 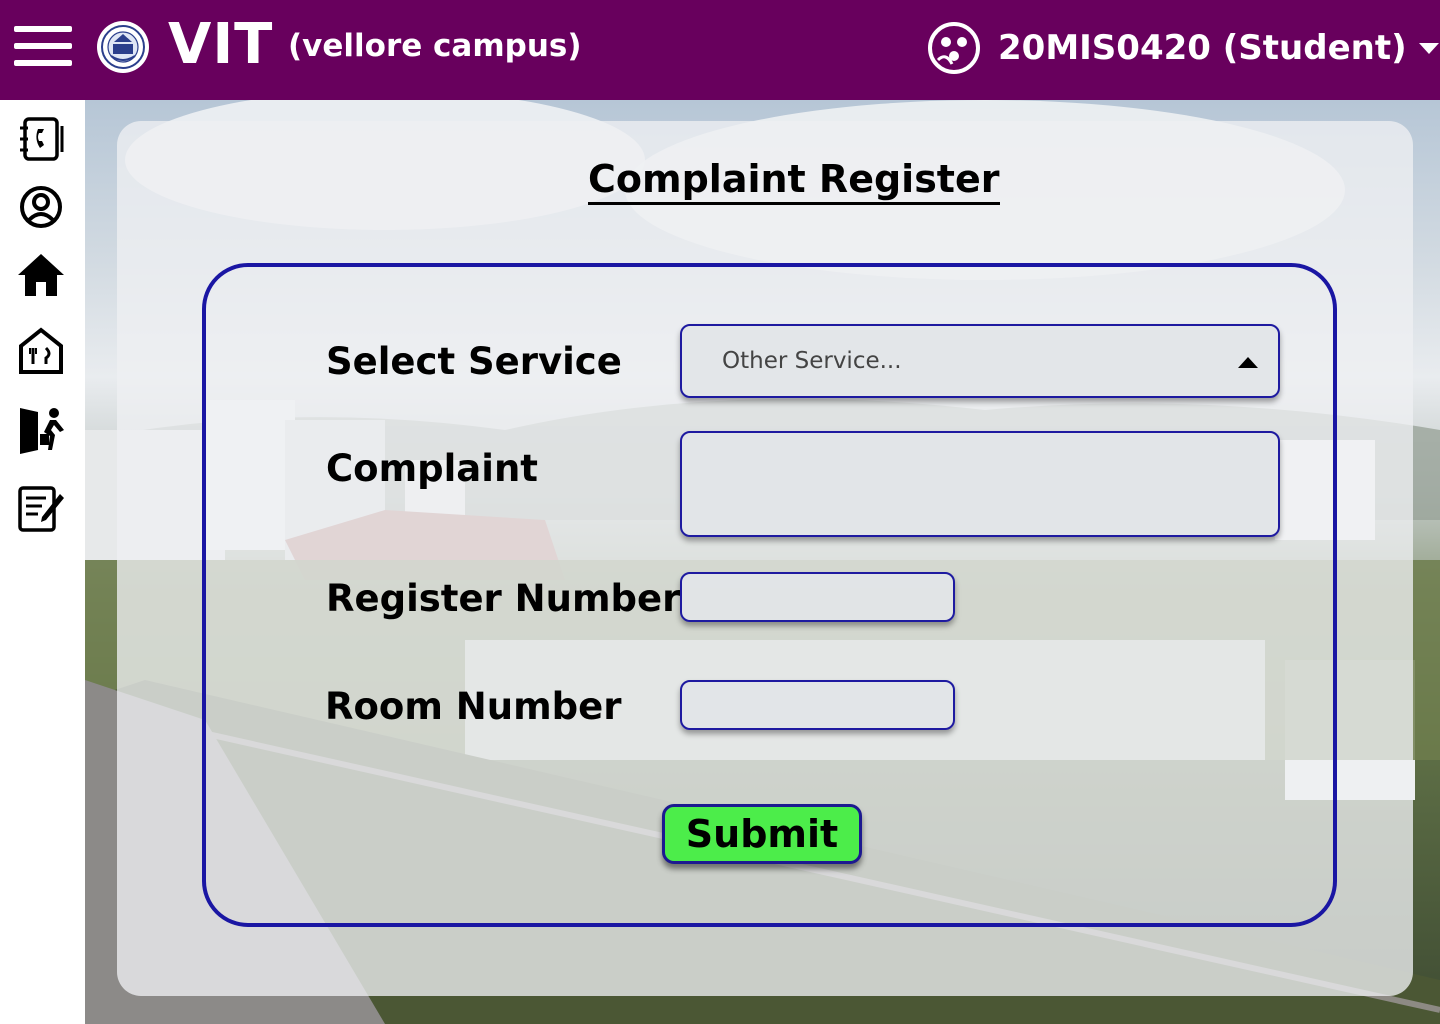 What do you see at coordinates (794, 180) in the screenshot?
I see `page-title: Complaint Register` at bounding box center [794, 180].